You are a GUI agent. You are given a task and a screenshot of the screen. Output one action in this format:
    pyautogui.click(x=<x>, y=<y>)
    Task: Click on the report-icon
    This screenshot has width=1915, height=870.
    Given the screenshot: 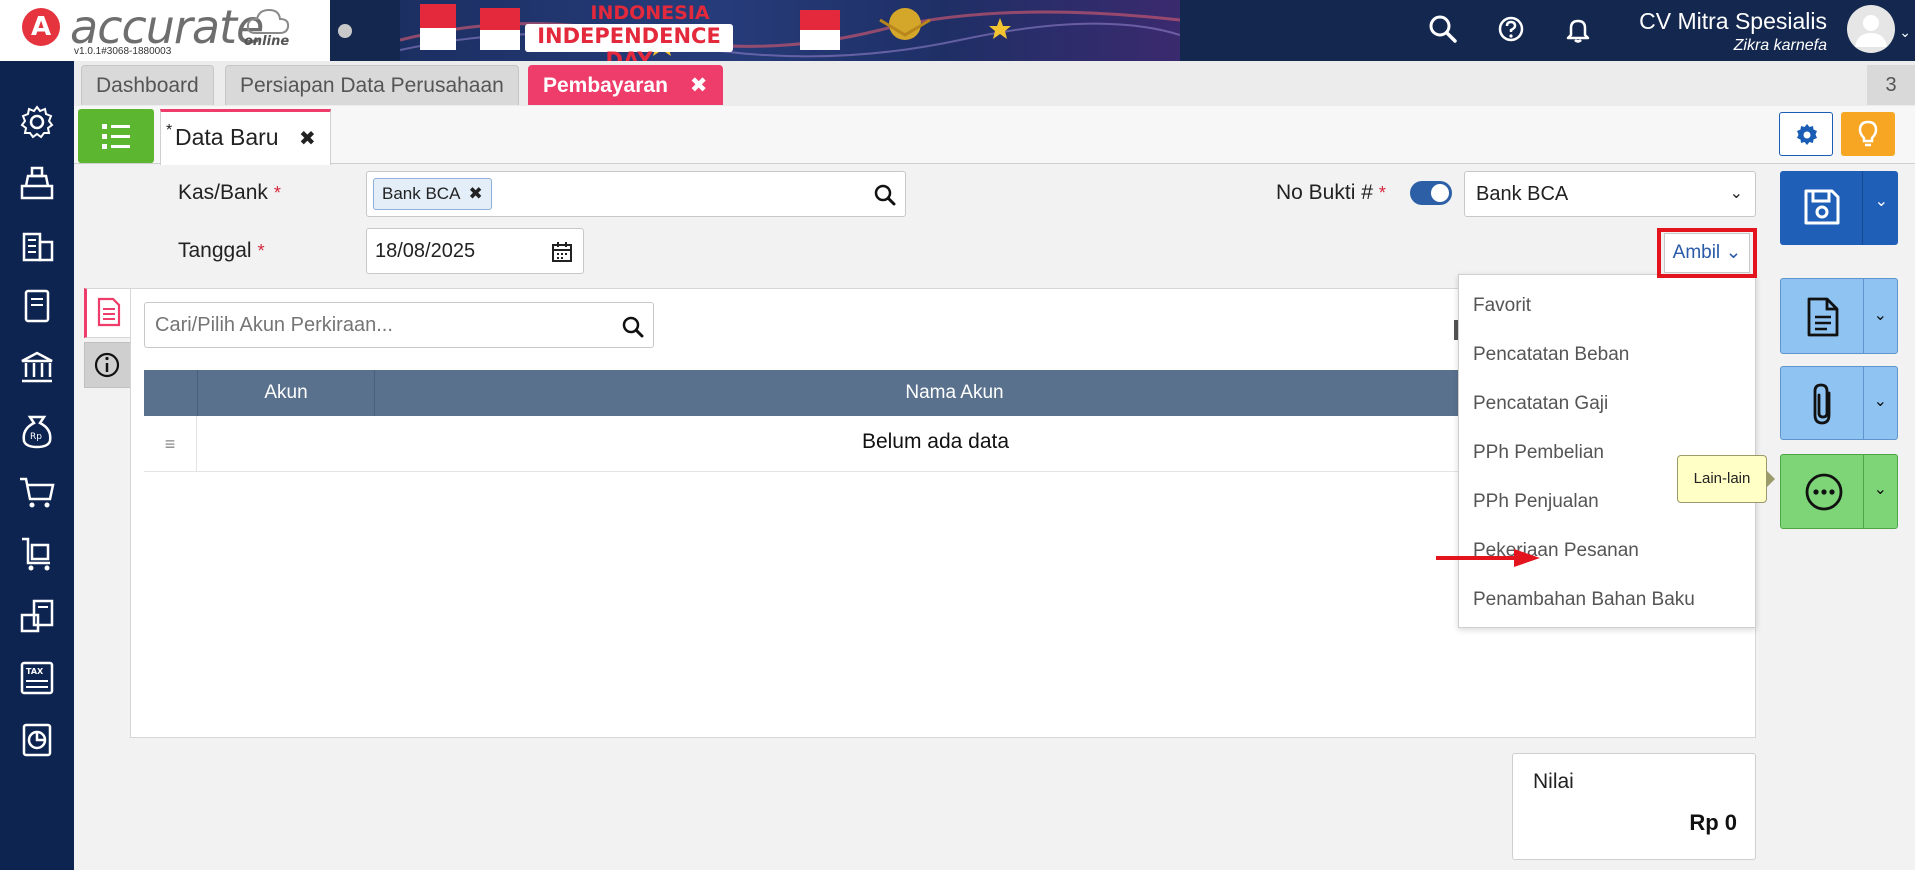 What is the action you would take?
    pyautogui.click(x=37, y=616)
    